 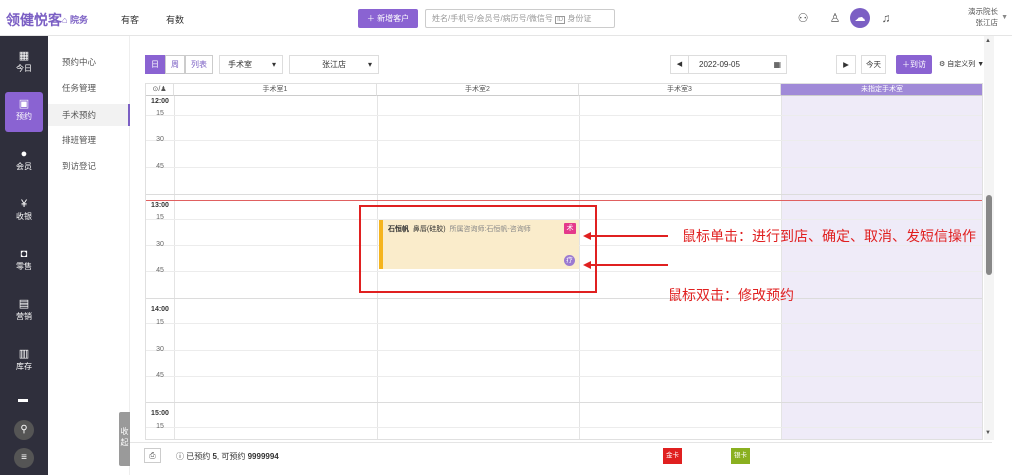 What do you see at coordinates (227, 456) in the screenshot?
I see `booking-summary: ⓘ 已预约 5, 可预约 9999994` at bounding box center [227, 456].